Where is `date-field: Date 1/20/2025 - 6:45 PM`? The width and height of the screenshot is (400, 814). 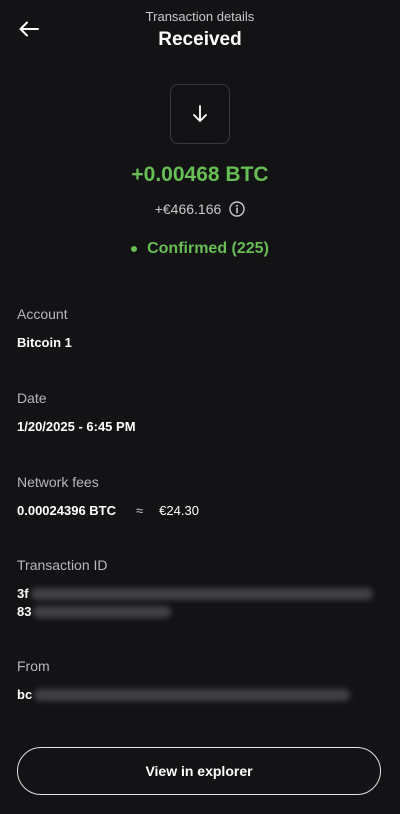
date-field: Date 1/20/2025 - 6:45 PM is located at coordinates (200, 412).